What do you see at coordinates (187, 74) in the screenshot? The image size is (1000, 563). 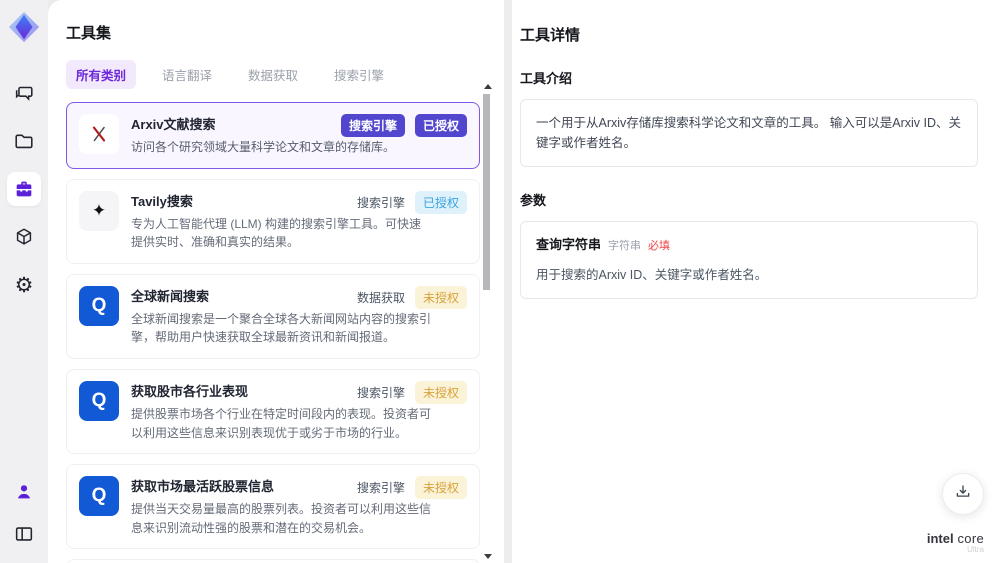 I see `tab-translation: 语言翻译` at bounding box center [187, 74].